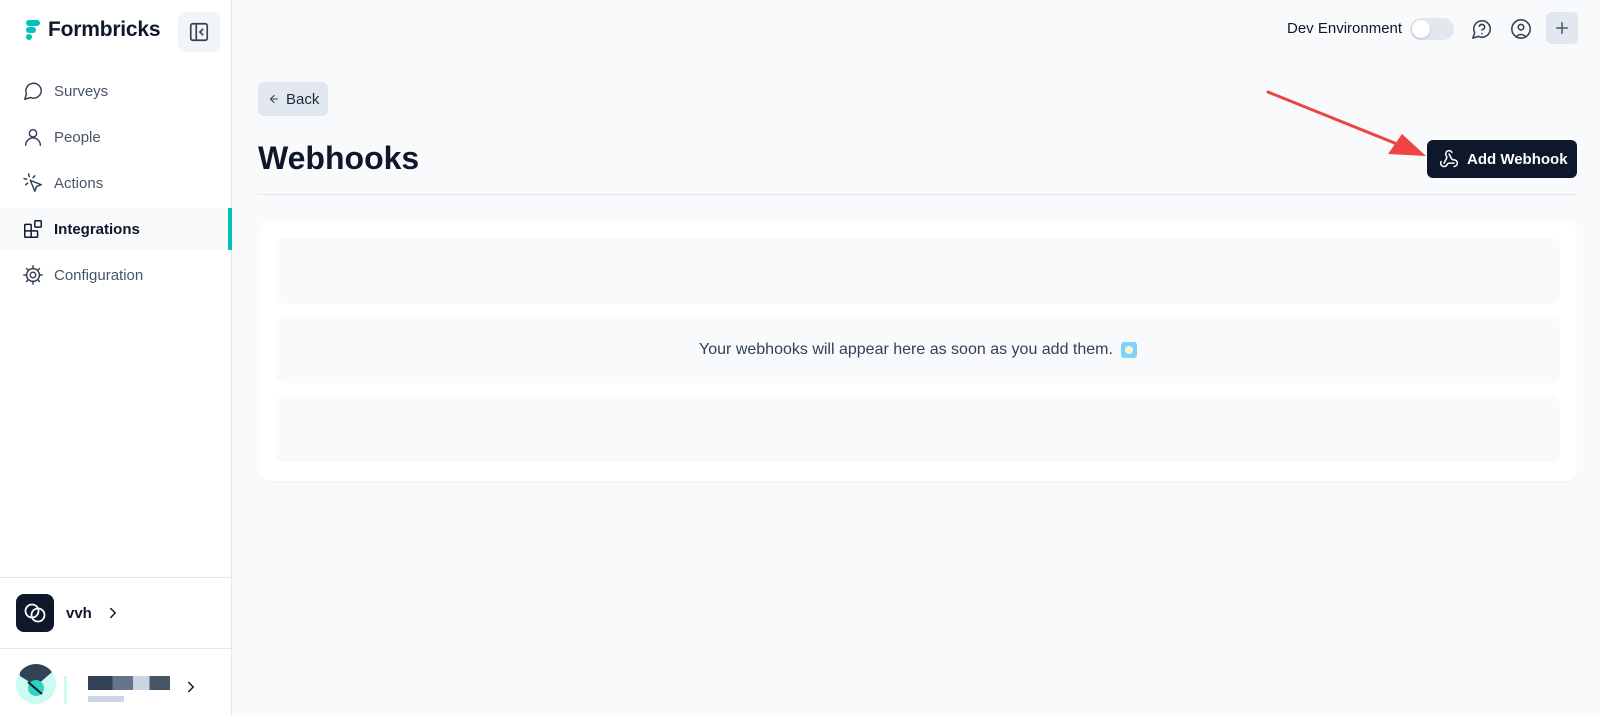 This screenshot has height=716, width=1600. Describe the element at coordinates (99, 275) in the screenshot. I see `sidebar-item-label: Configuration` at that location.